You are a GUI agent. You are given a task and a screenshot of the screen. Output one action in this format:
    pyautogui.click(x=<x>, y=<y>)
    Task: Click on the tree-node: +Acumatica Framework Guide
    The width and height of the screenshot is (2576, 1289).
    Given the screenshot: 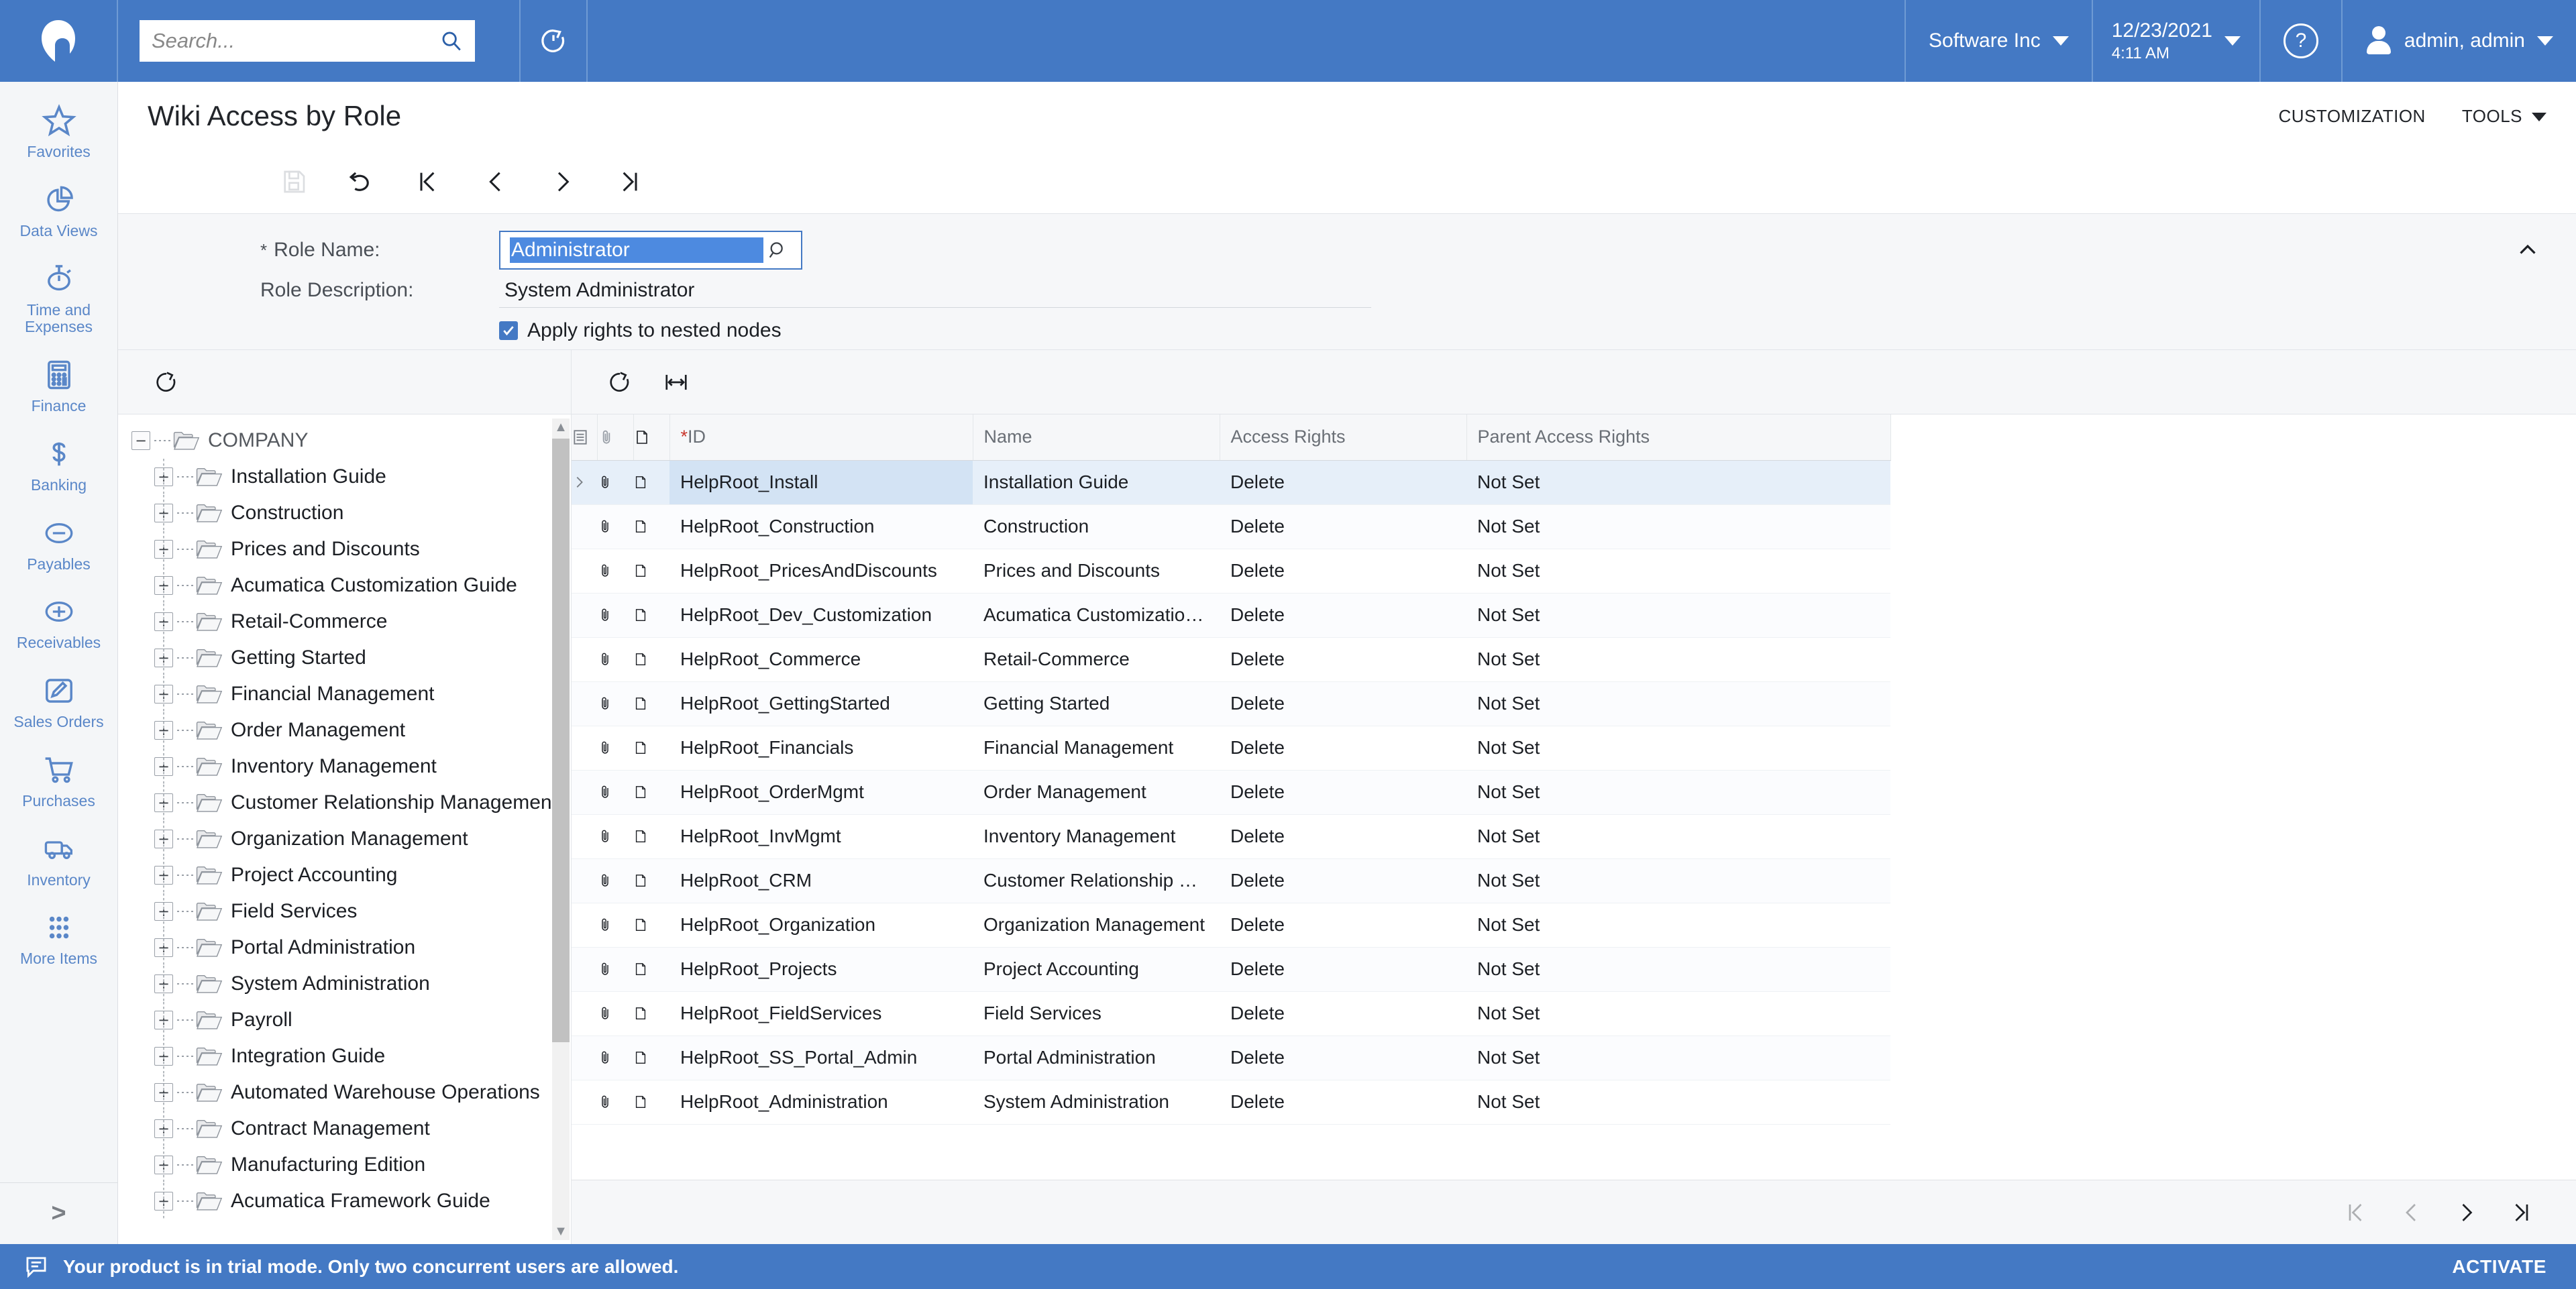 What is the action you would take?
    pyautogui.click(x=344, y=1201)
    